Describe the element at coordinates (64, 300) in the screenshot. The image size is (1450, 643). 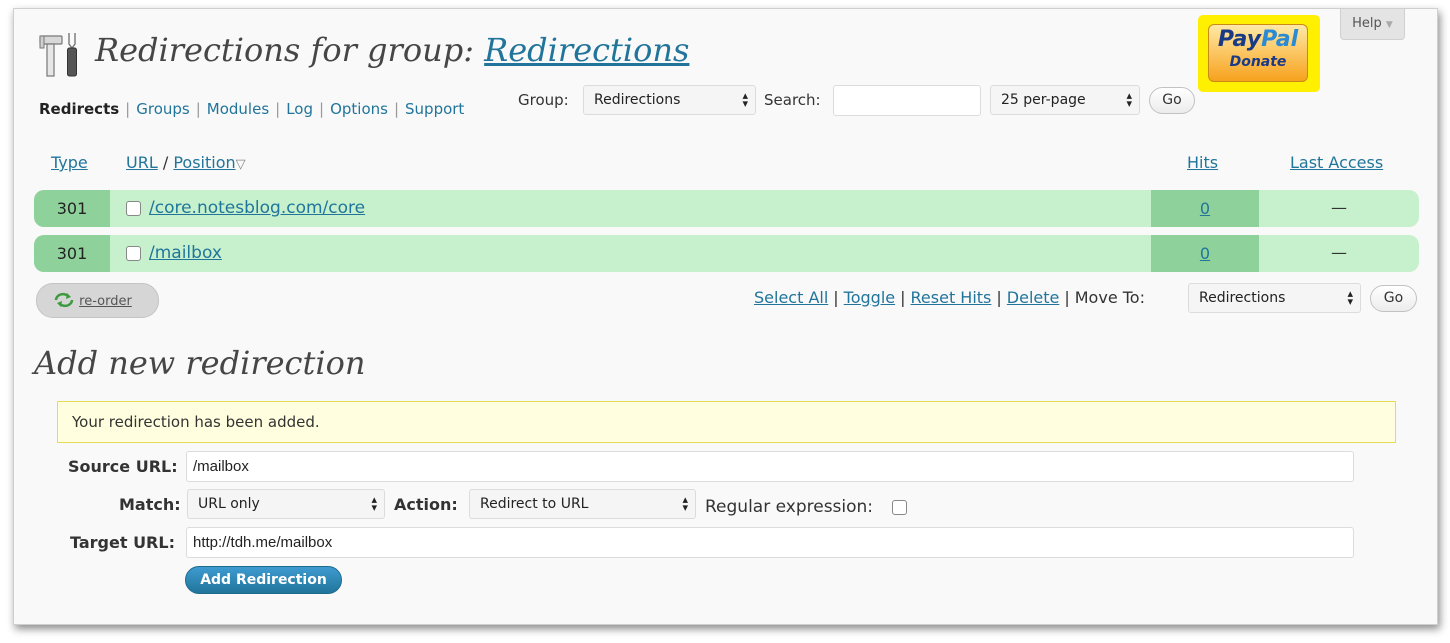
I see `refresh-icon` at that location.